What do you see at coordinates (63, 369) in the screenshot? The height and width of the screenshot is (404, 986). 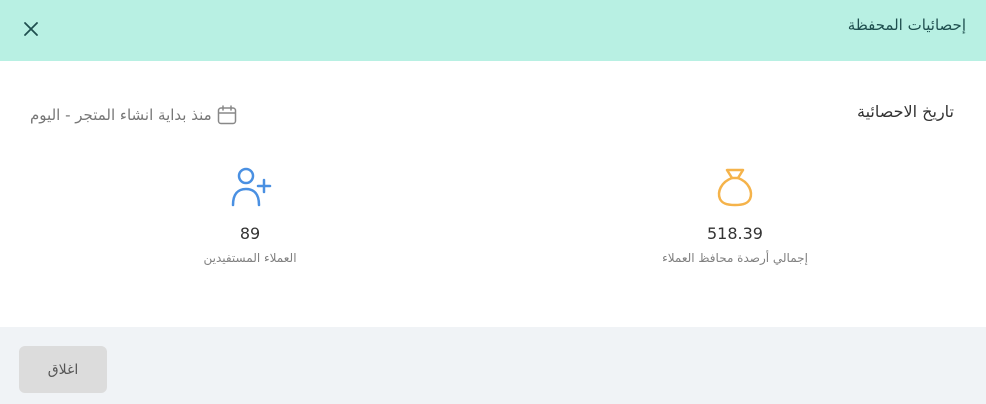 I see `close-modal-button: اغلاق` at bounding box center [63, 369].